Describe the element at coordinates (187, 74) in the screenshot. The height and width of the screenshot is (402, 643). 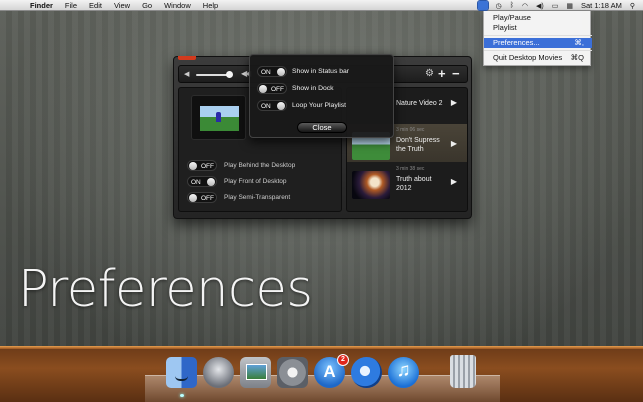
I see `volume-low-icon: ◀` at that location.